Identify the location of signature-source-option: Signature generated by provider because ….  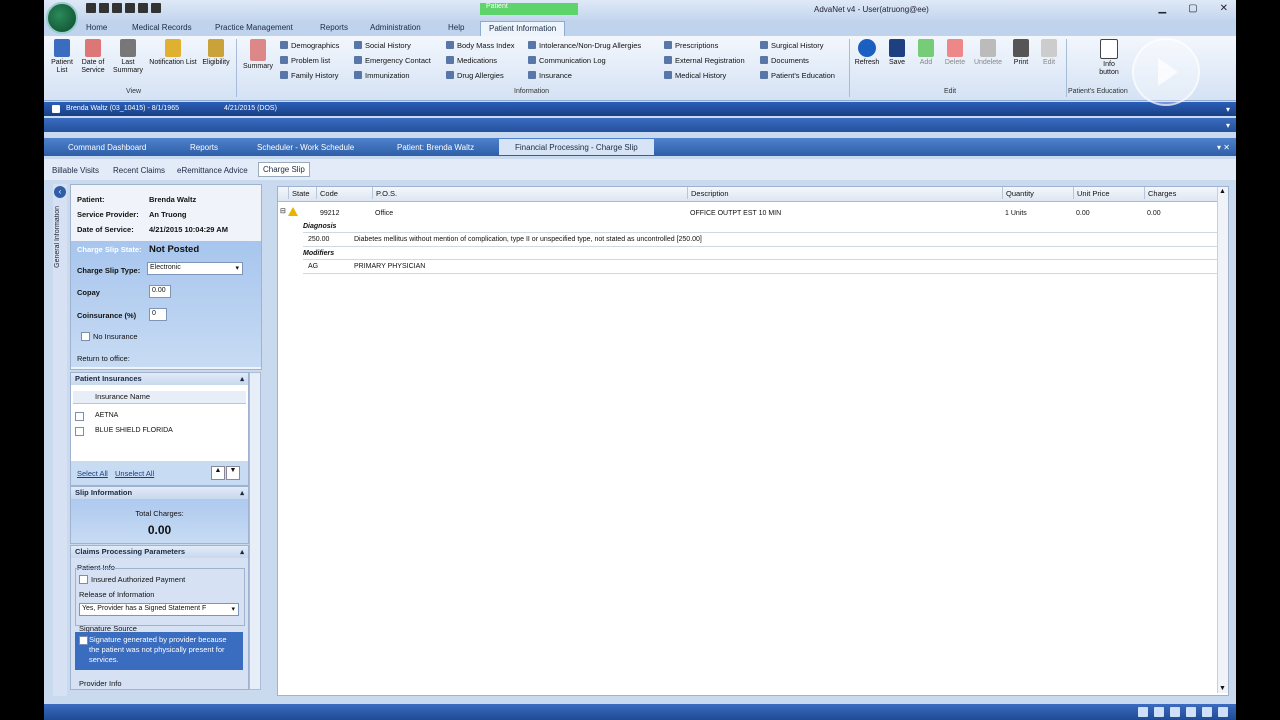
(159, 651).